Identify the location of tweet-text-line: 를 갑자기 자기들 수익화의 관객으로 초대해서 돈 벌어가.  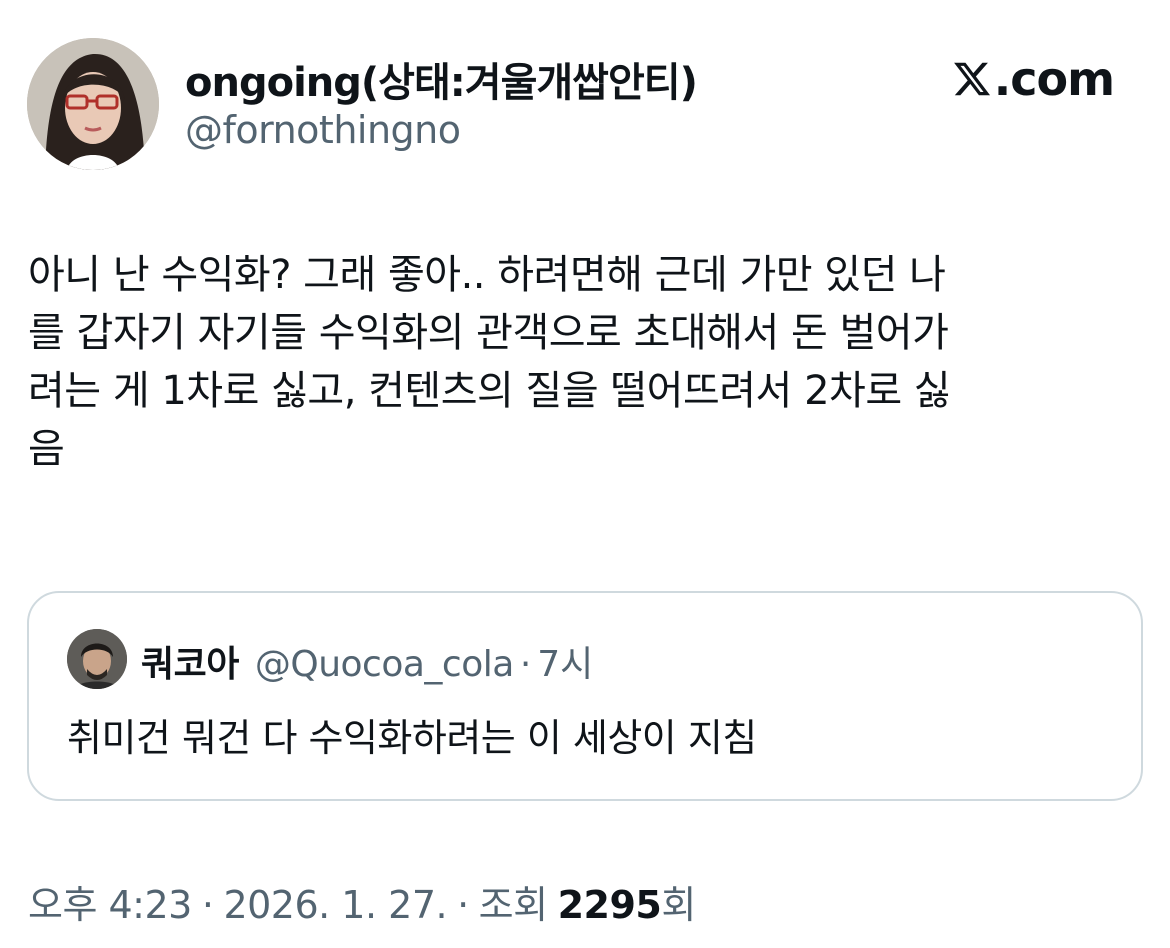
(488, 333).